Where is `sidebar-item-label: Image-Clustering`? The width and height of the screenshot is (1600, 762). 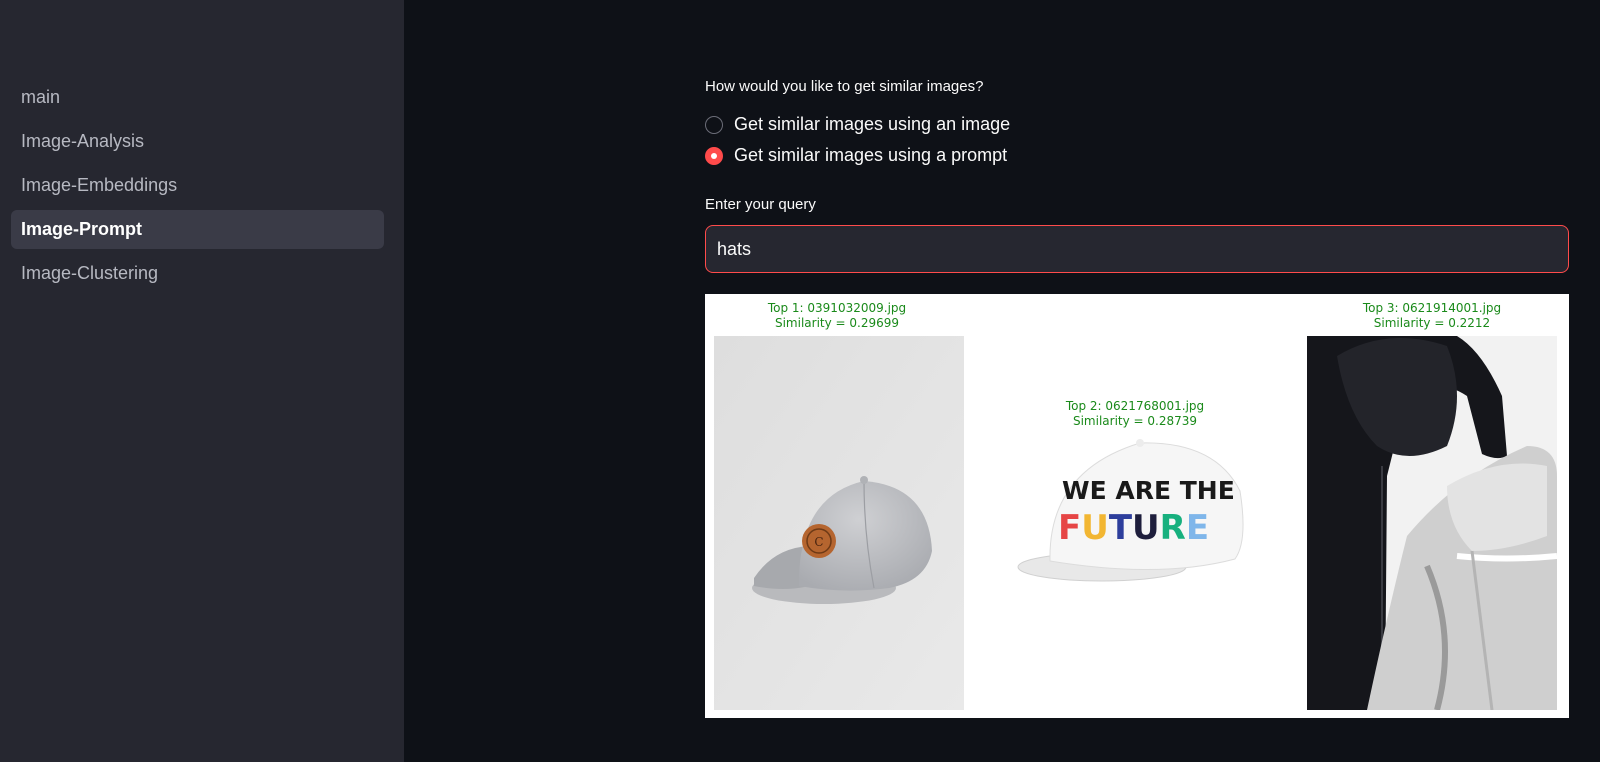 sidebar-item-label: Image-Clustering is located at coordinates (90, 273).